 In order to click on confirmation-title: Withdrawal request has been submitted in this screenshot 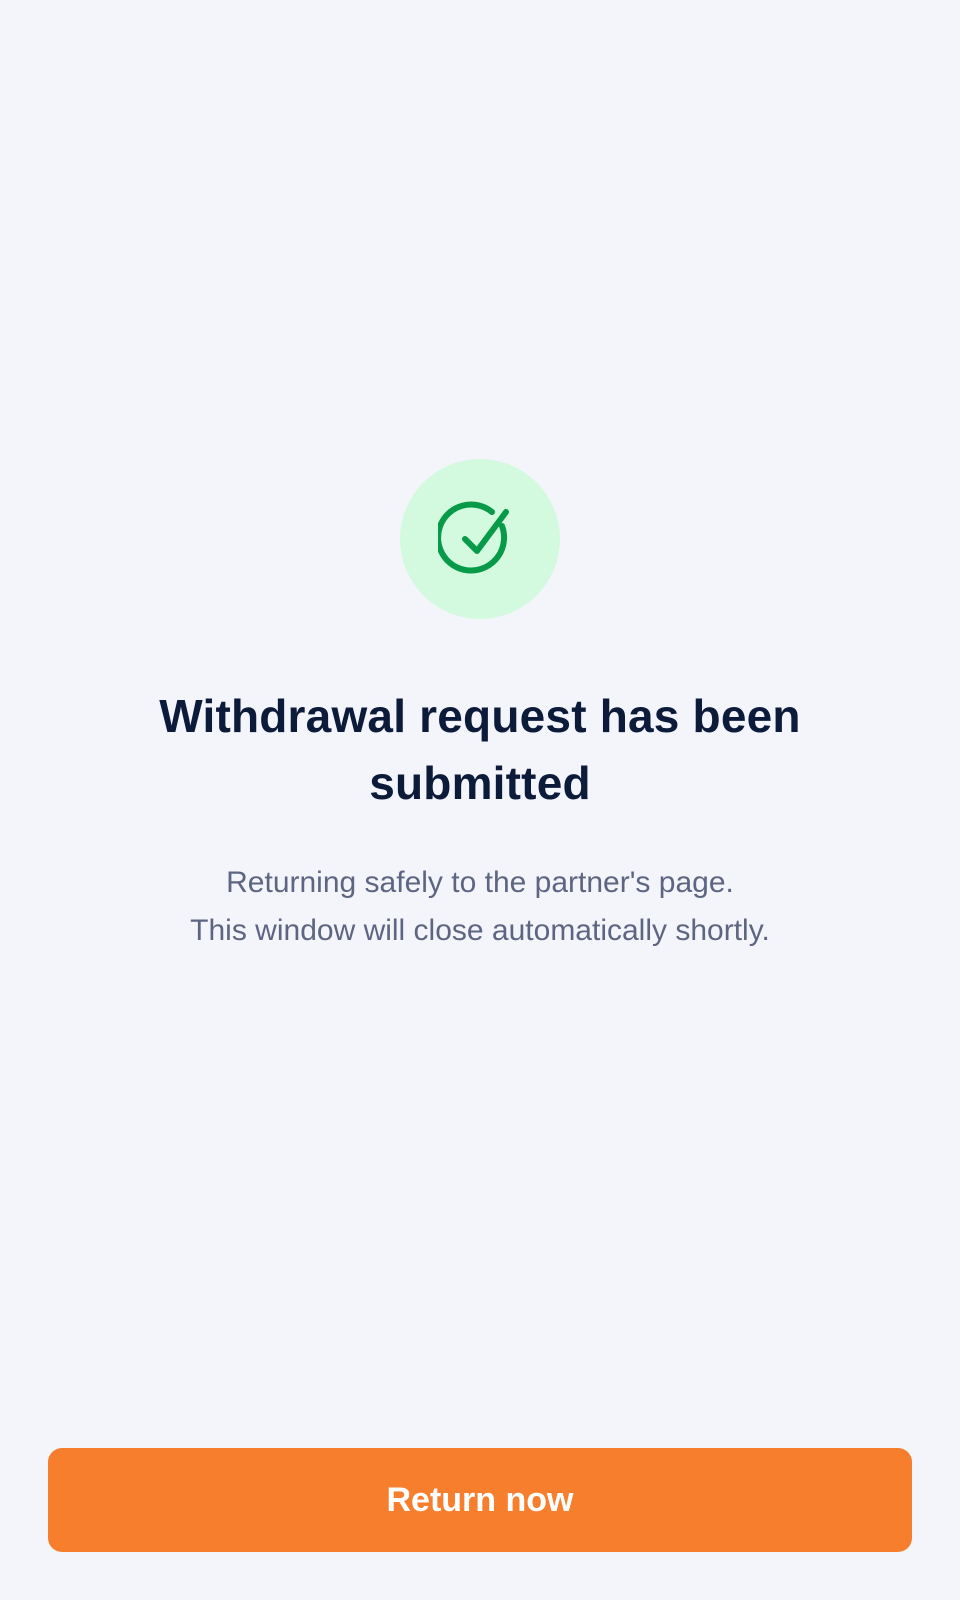, I will do `click(480, 749)`.